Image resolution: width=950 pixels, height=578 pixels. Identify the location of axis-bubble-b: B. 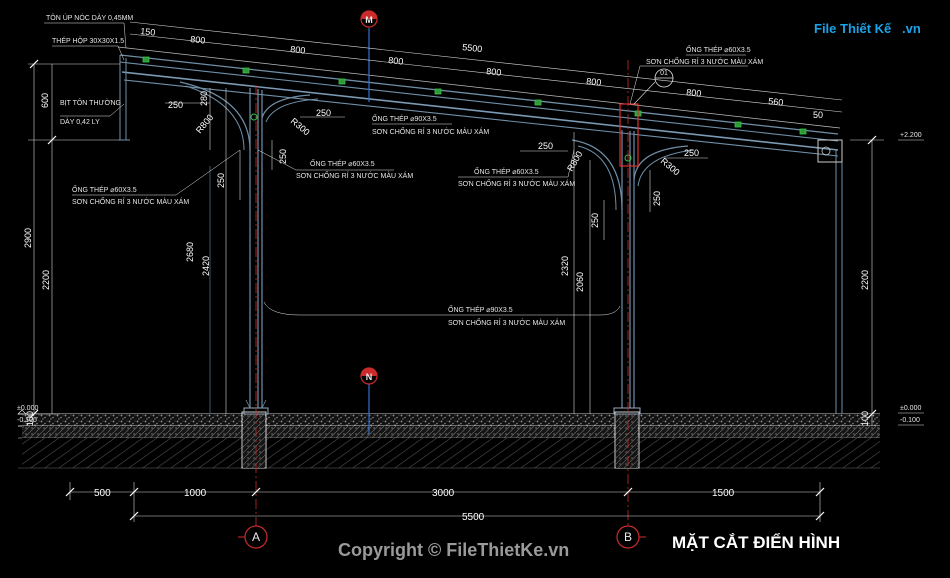
(631, 537).